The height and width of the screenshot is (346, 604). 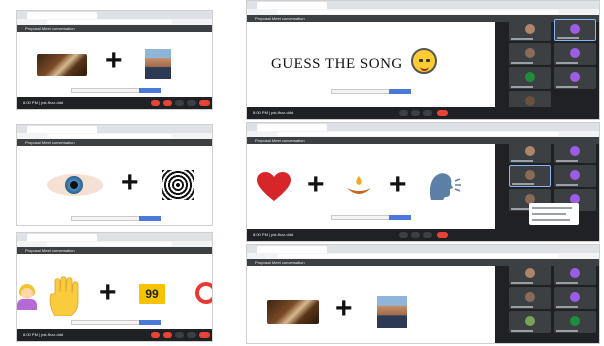 I want to click on screenshot-3: Proposal Meet conversation +, so click(x=114, y=175).